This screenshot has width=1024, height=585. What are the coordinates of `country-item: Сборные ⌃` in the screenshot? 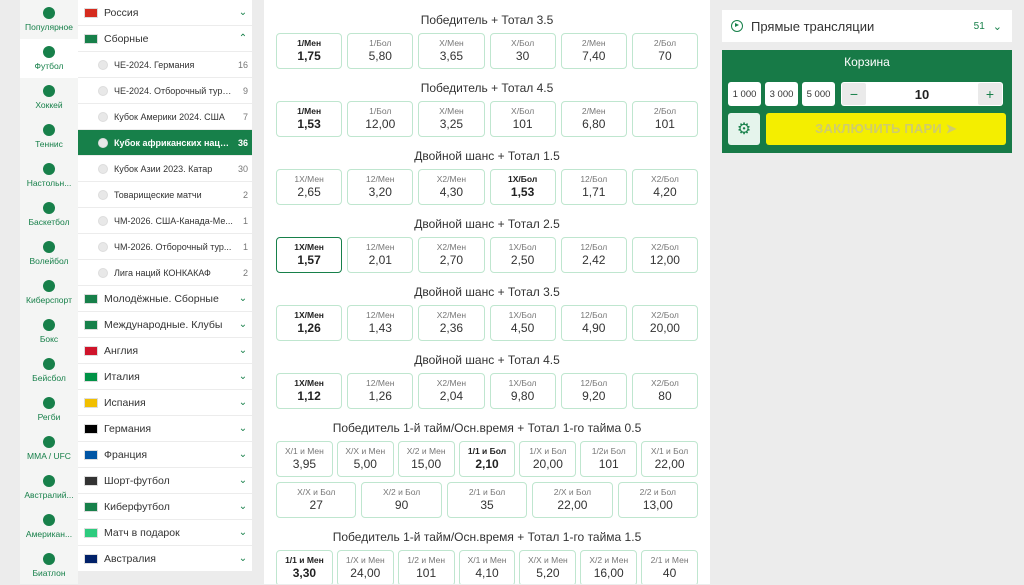 It's located at (165, 38).